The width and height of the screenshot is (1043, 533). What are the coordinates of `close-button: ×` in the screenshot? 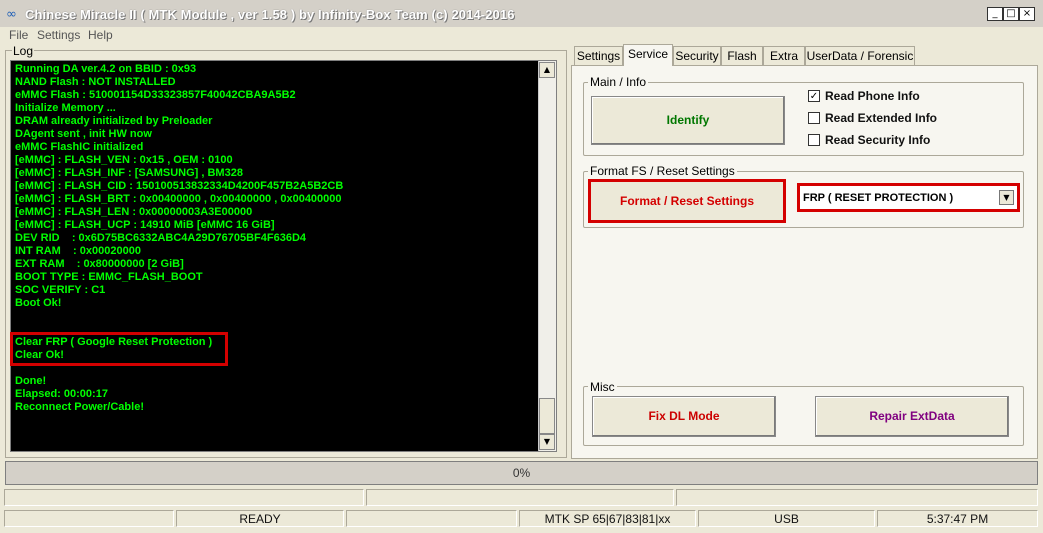 It's located at (1027, 14).